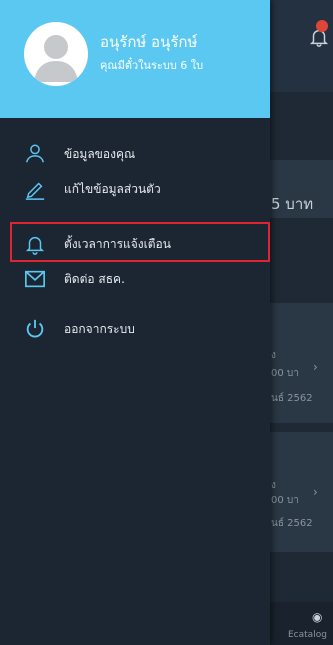 This screenshot has height=645, width=333. I want to click on ticket-count-text: คุณมีตั๋วในระบบ 6 ใบ, so click(152, 65).